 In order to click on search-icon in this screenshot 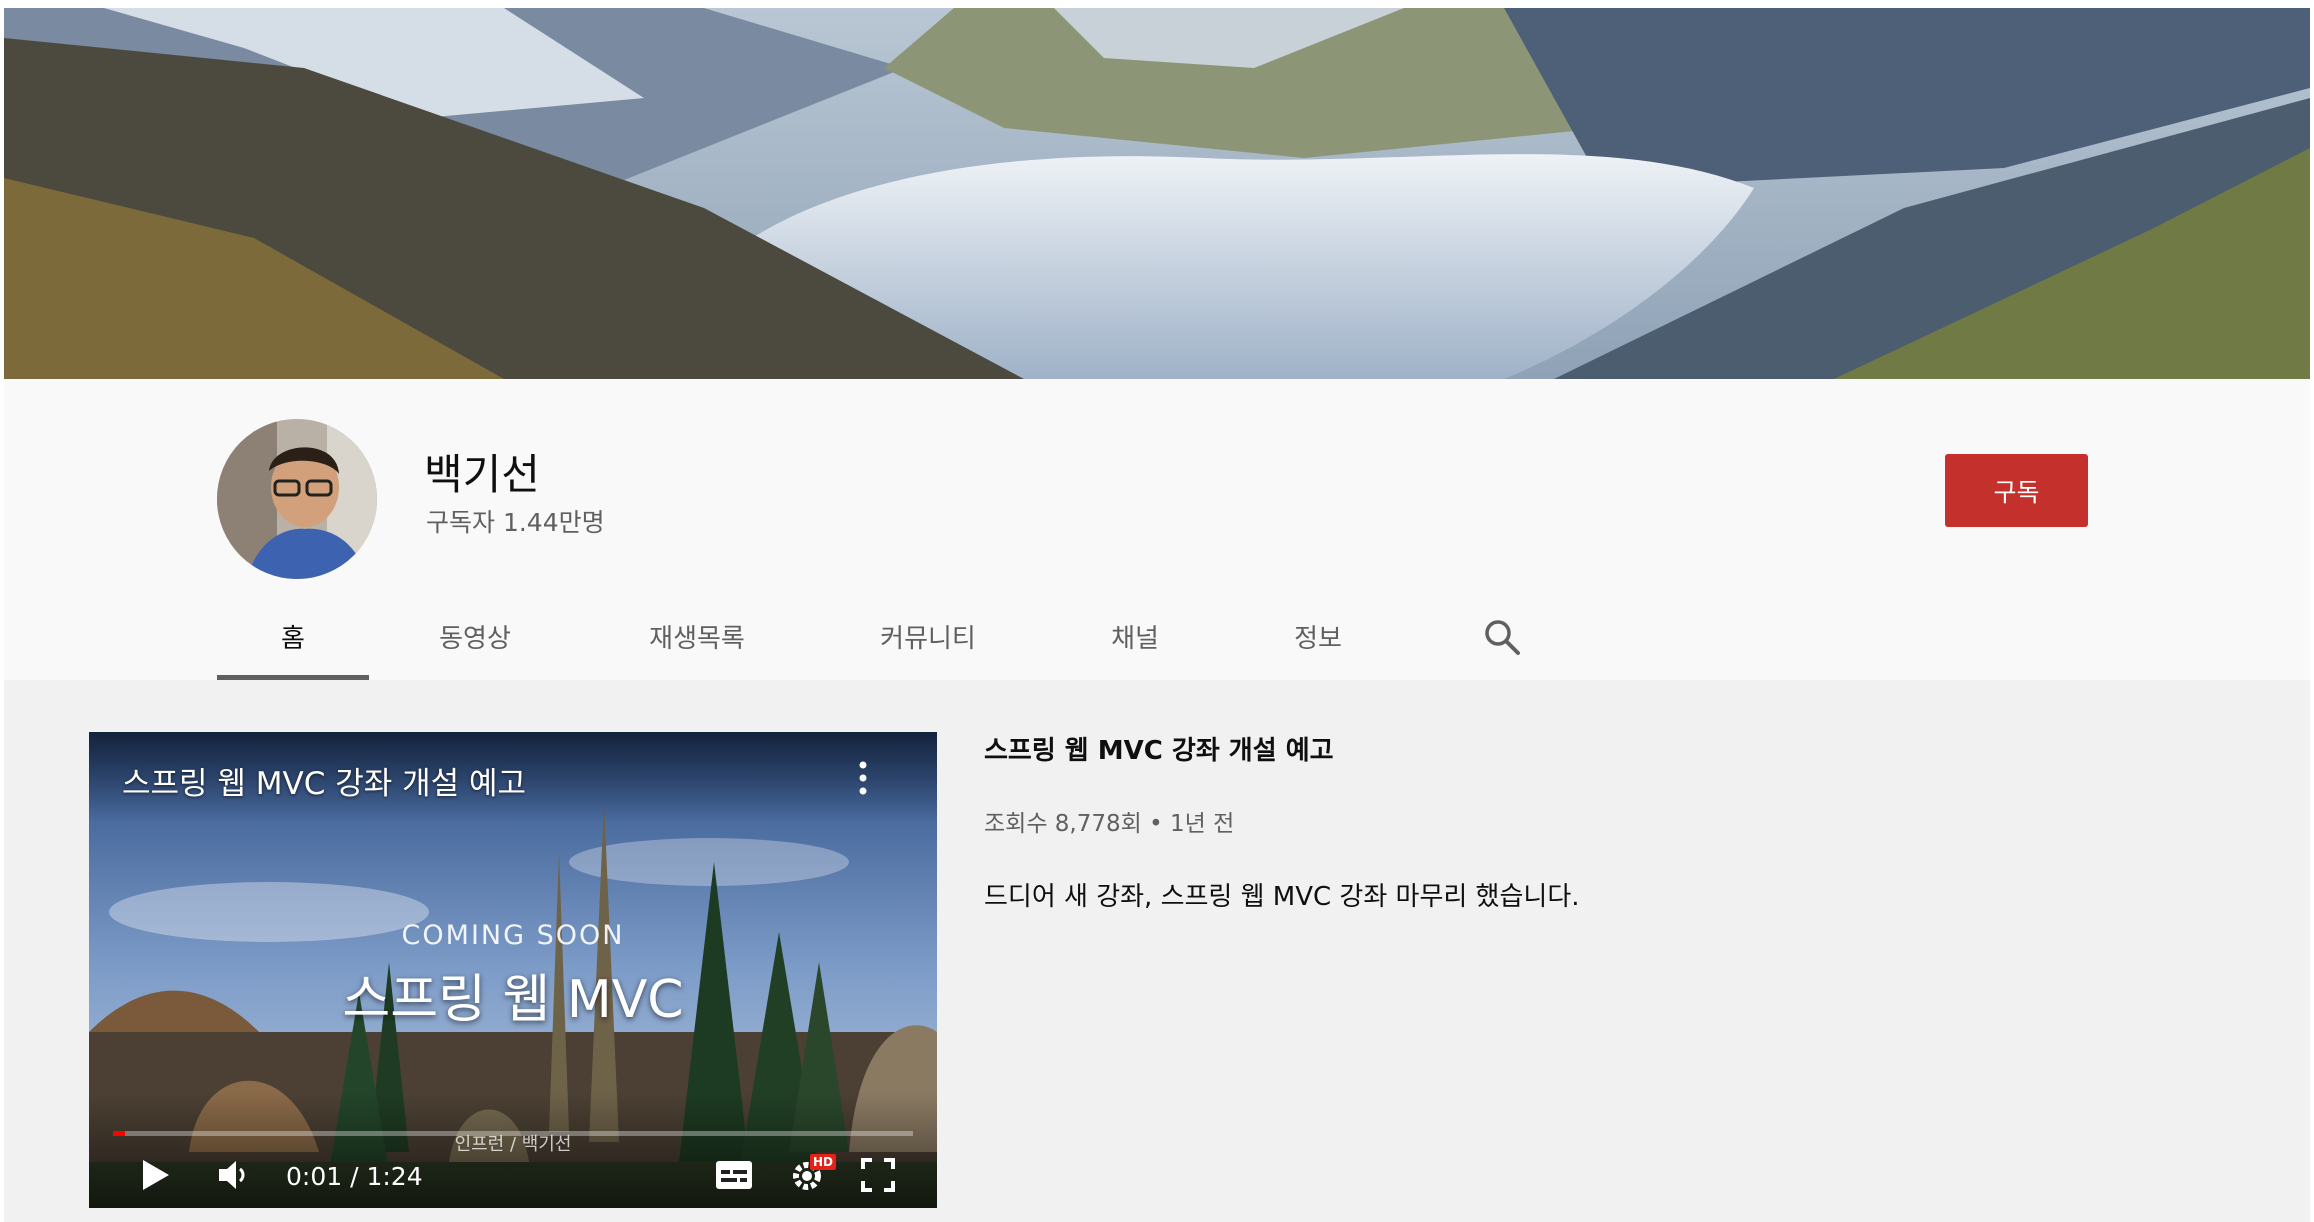, I will do `click(1502, 637)`.